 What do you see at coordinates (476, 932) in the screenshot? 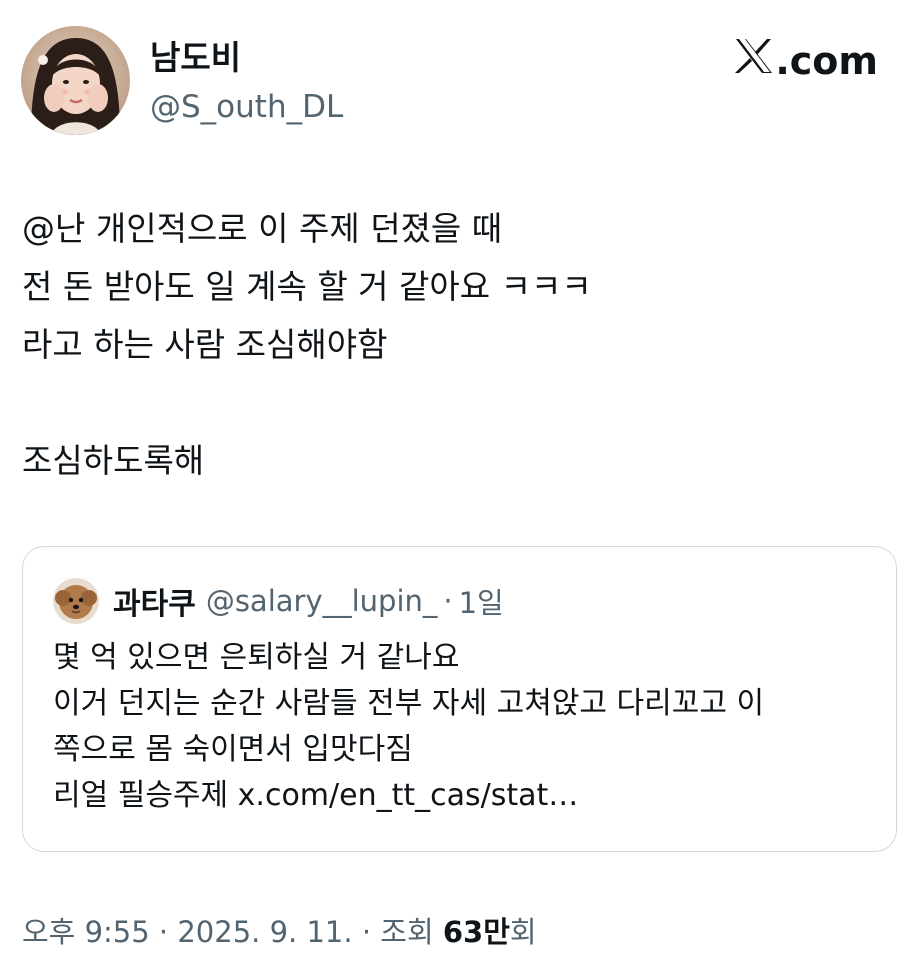
I see `views-count: 63만` at bounding box center [476, 932].